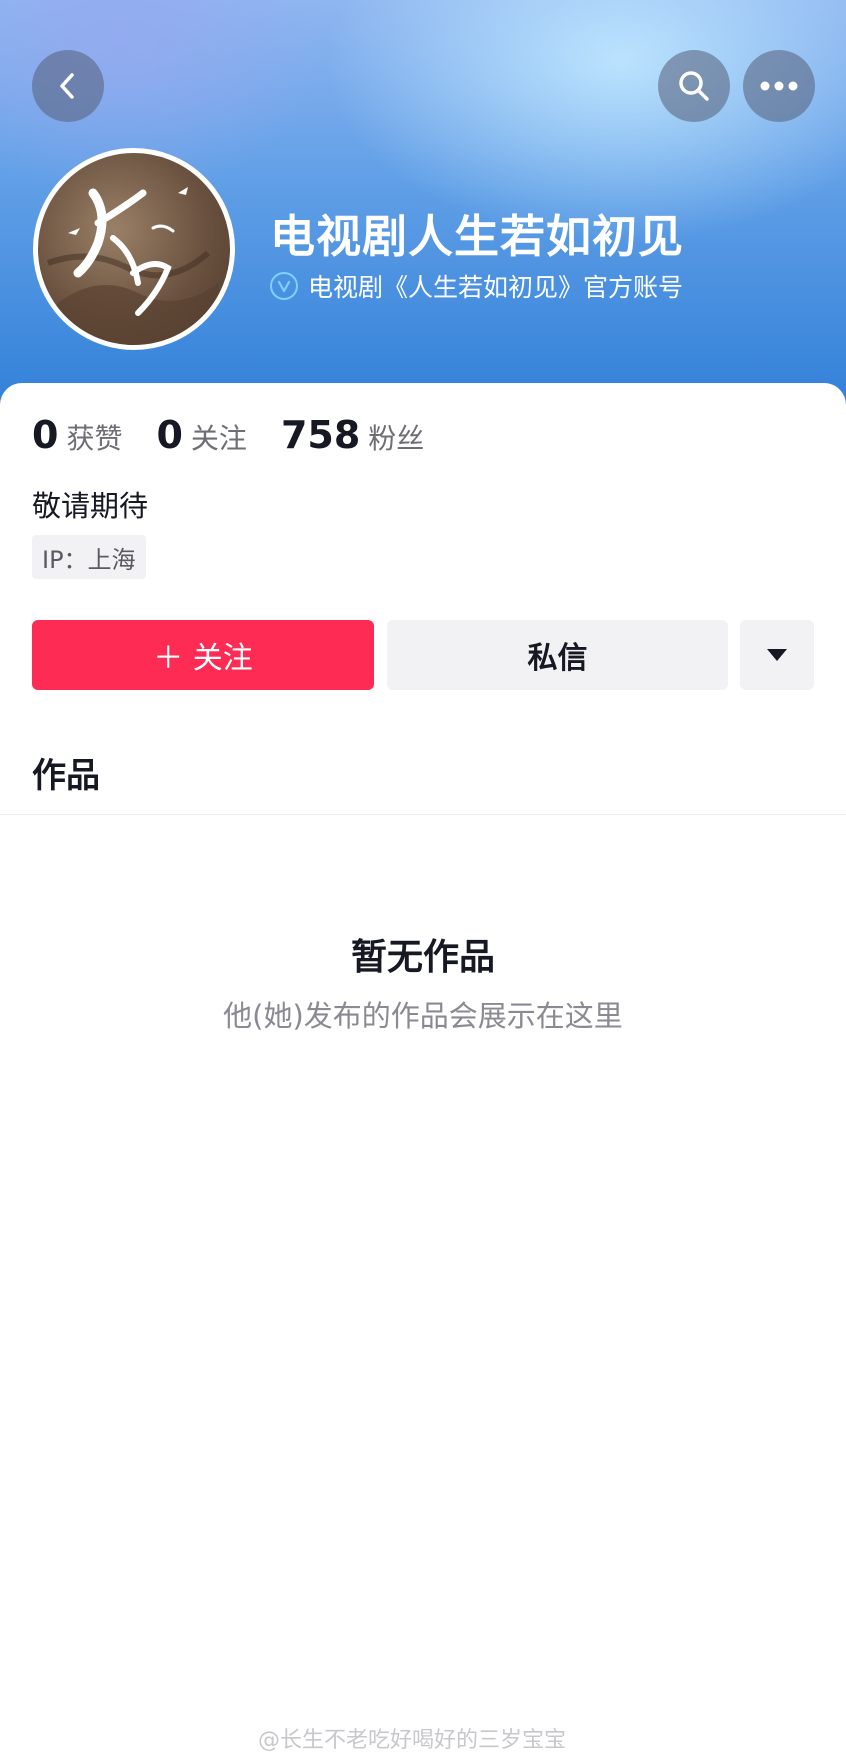 The width and height of the screenshot is (846, 1754). Describe the element at coordinates (423, 1016) in the screenshot. I see `empty-state-description: 他(她)发布的作品会展示在这里` at that location.